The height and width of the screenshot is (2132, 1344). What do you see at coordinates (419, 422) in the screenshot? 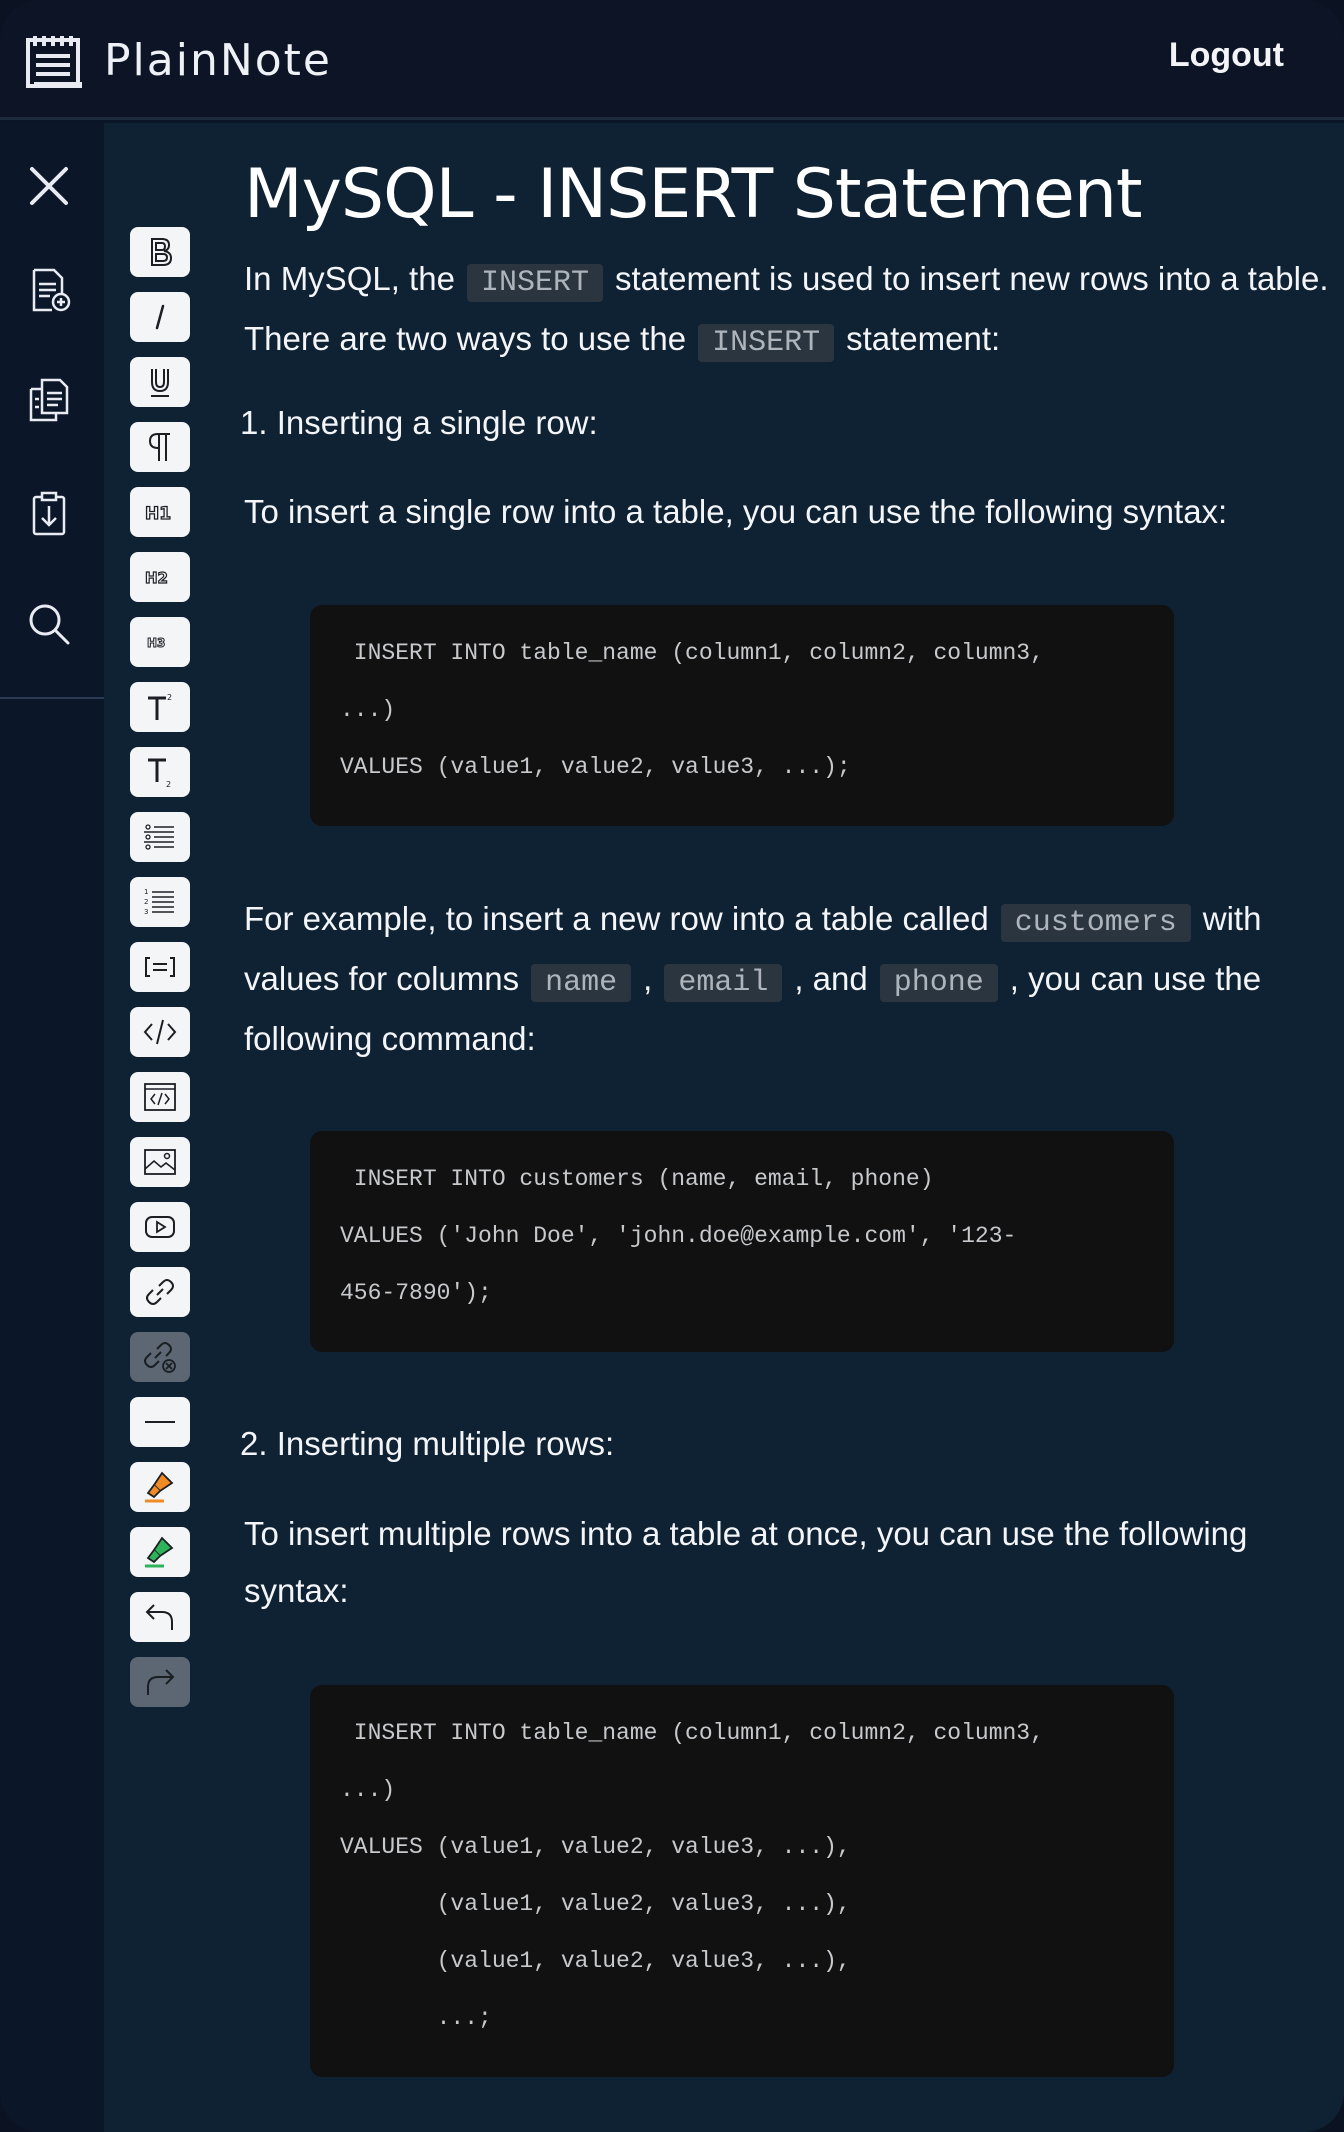
I see `section1-heading: 1. Inserting a single row:` at bounding box center [419, 422].